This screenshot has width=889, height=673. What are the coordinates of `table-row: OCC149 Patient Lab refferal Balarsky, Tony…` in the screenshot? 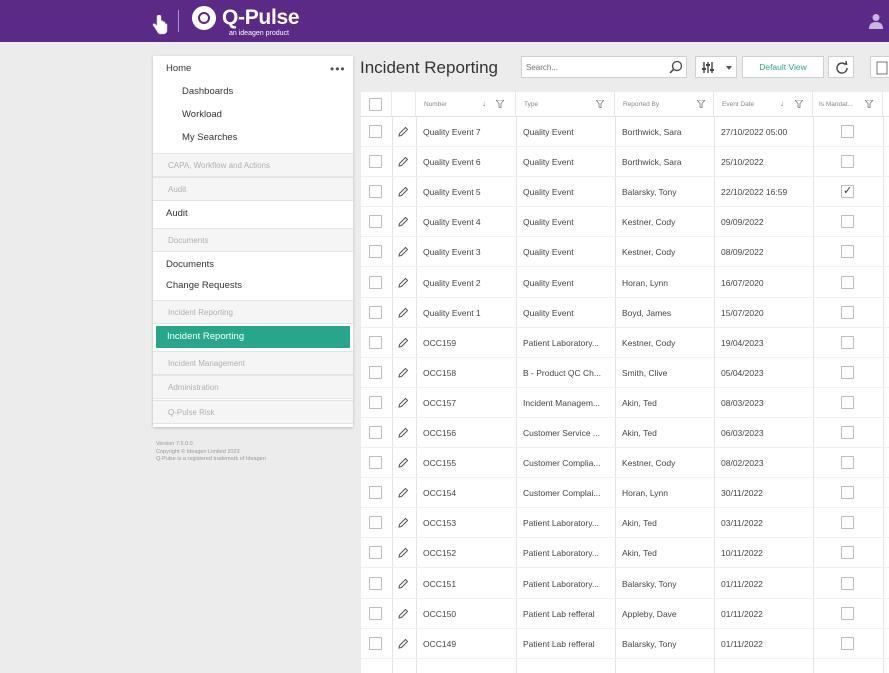 It's located at (625, 644).